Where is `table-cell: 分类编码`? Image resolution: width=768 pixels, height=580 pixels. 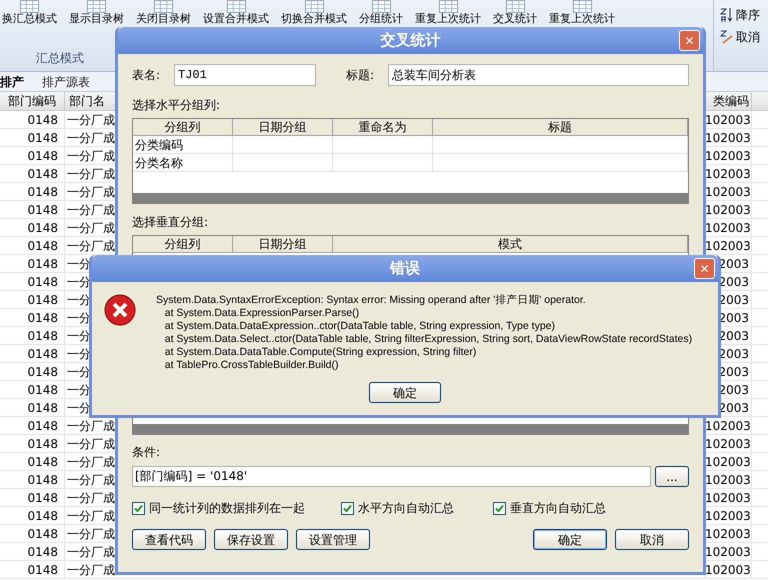
table-cell: 分类编码 is located at coordinates (159, 145).